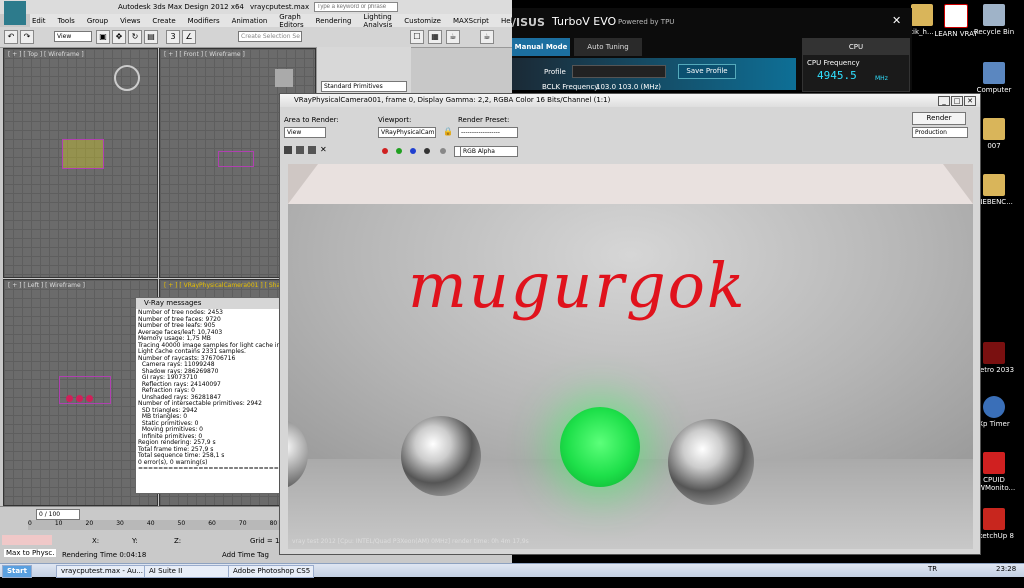 Image resolution: width=1024 pixels, height=588 pixels. What do you see at coordinates (11, 37) in the screenshot?
I see `undo-icon: ↶` at bounding box center [11, 37].